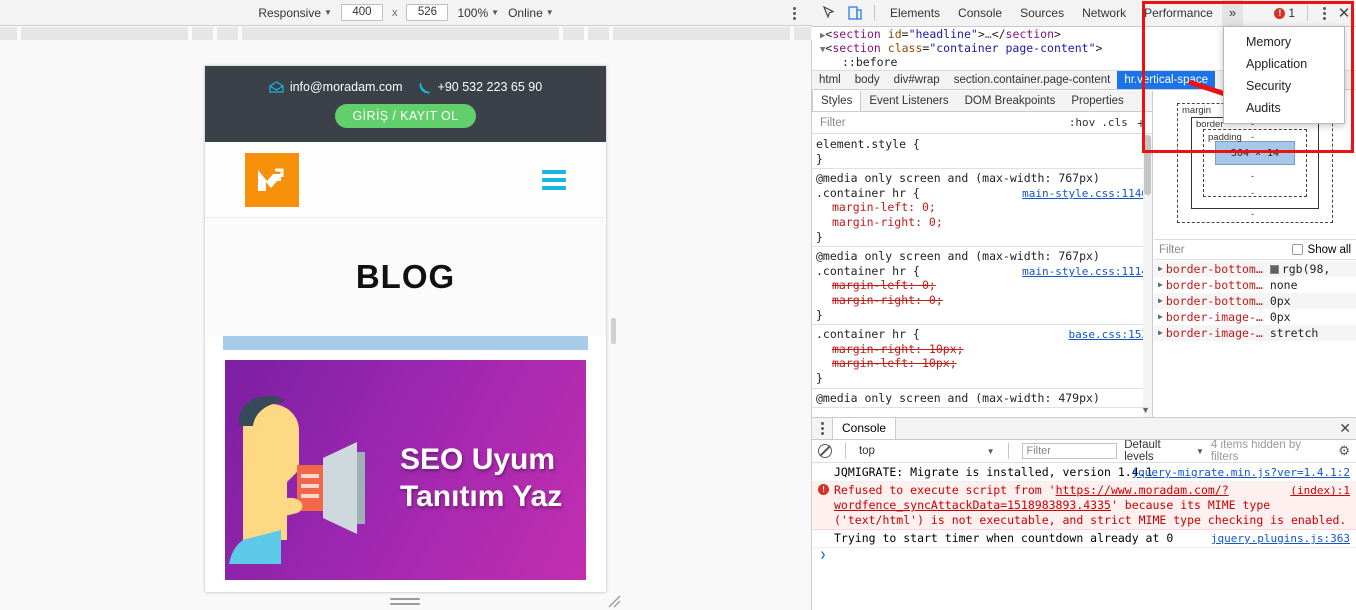  Describe the element at coordinates (1255, 285) in the screenshot. I see `computed-row: ▶ border-bottom… none` at that location.